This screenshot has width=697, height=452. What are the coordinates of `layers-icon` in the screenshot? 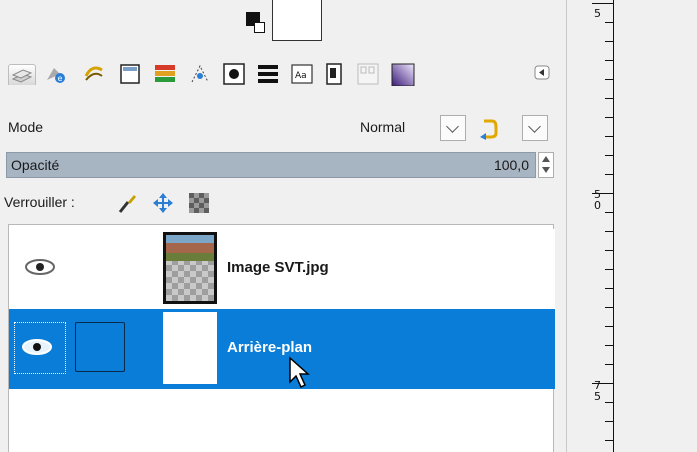 It's located at (22, 76).